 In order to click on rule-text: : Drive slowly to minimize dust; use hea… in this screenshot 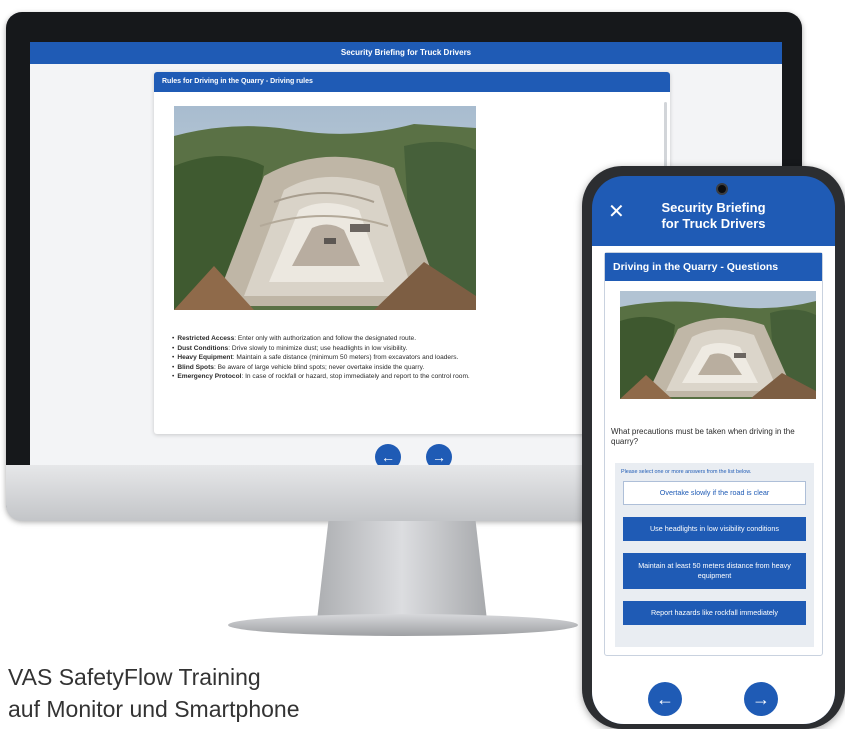, I will do `click(318, 348)`.